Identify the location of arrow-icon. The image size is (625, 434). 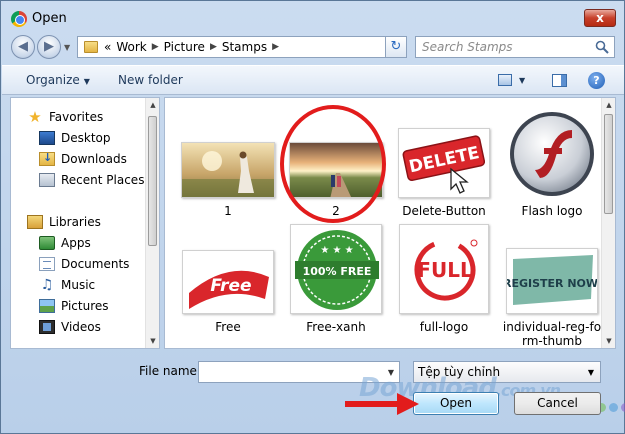
(382, 404).